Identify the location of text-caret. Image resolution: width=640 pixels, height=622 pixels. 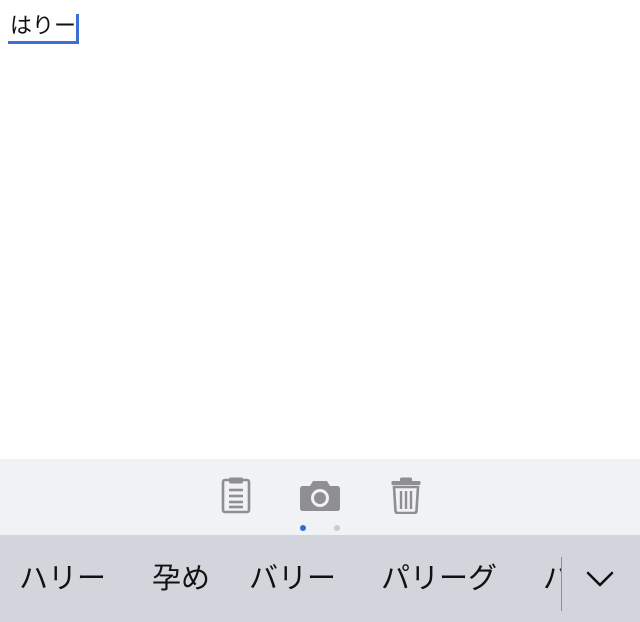
(78, 29).